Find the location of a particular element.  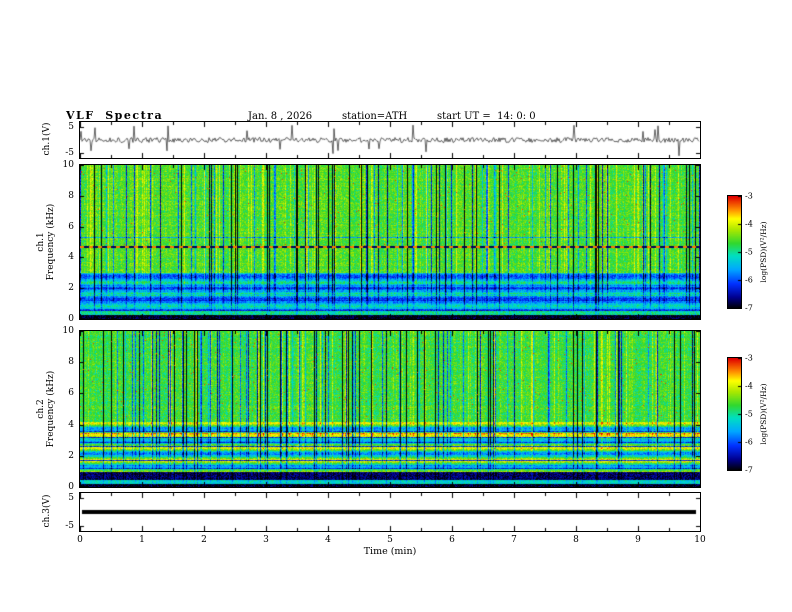

ch2-freq-tick-label: 4 is located at coordinates (71, 424).